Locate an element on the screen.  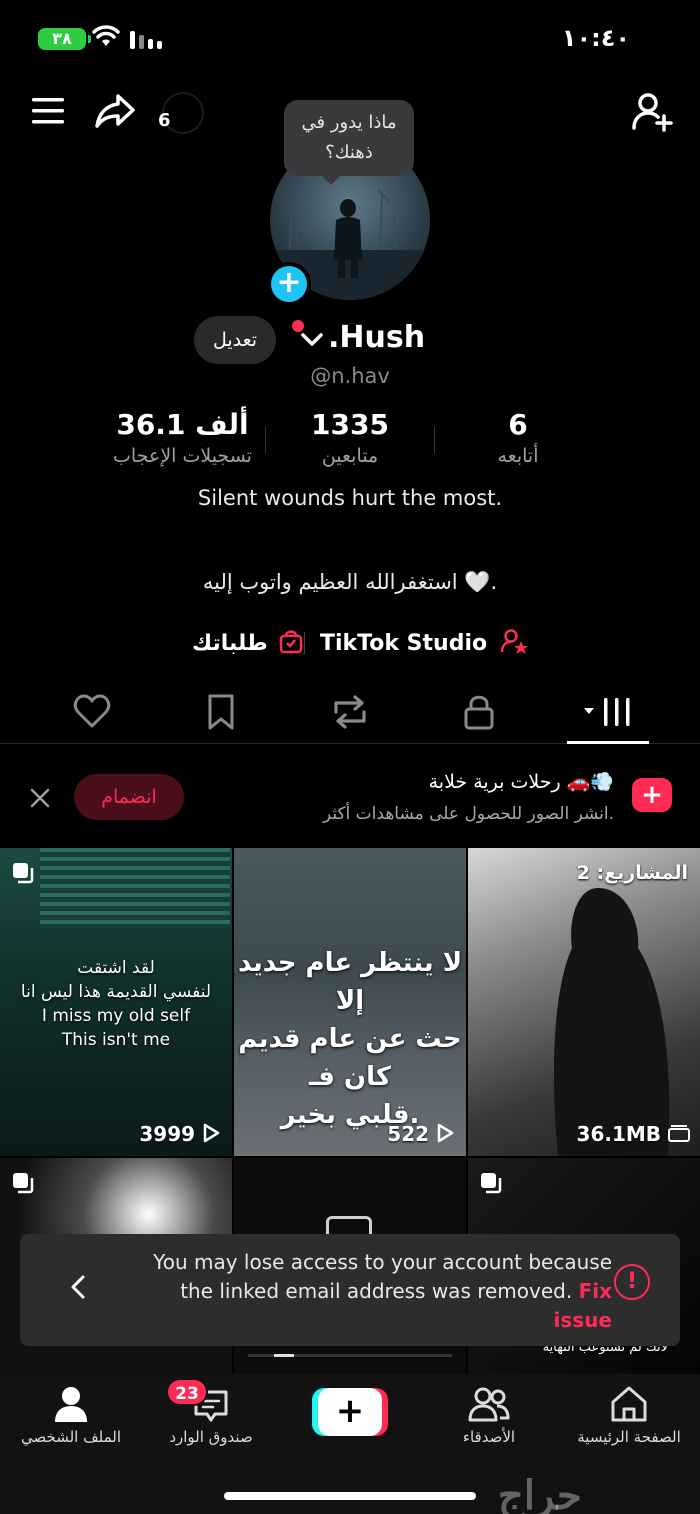
create-button: + is located at coordinates (350, 1412).